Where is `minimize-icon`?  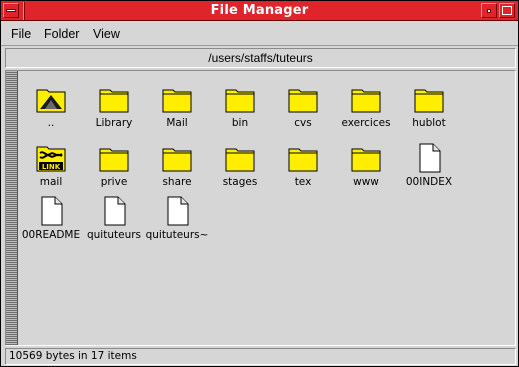 minimize-icon is located at coordinates (489, 11).